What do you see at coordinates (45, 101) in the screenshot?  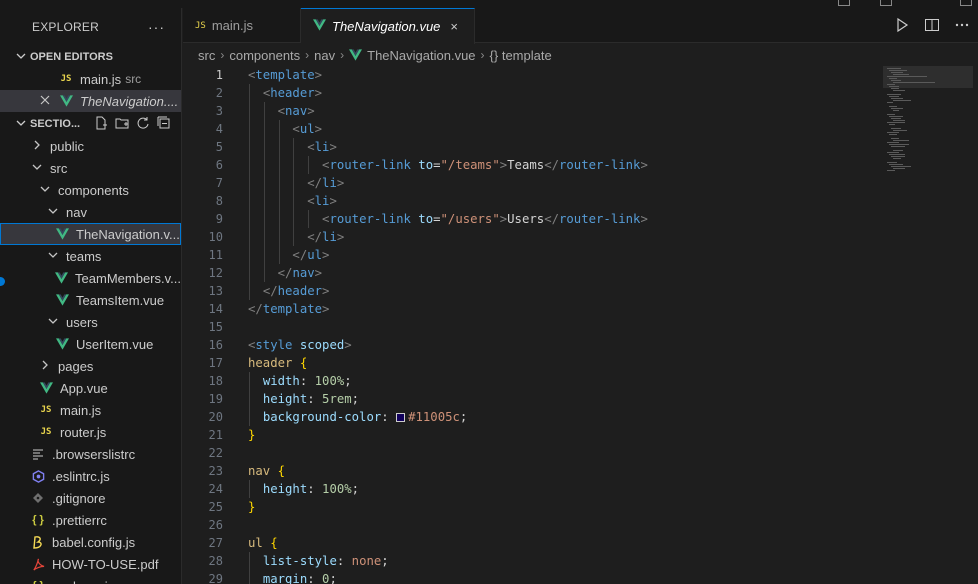 I see `close-icon` at bounding box center [45, 101].